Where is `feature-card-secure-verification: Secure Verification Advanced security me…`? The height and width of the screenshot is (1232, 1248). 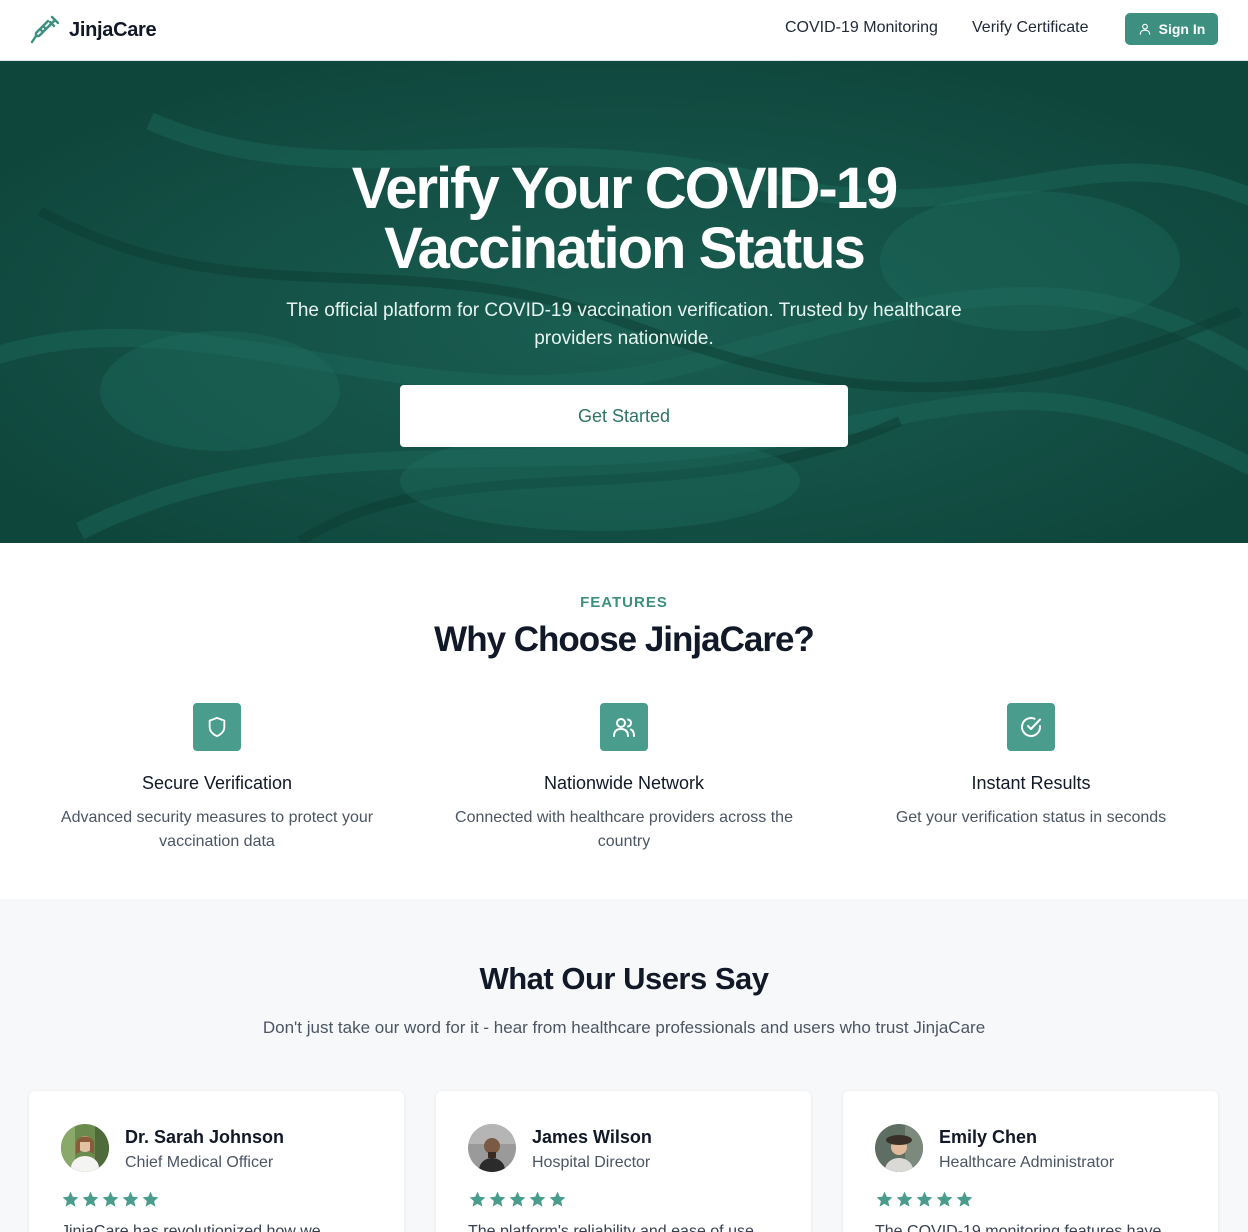
feature-card-secure-verification: Secure Verification Advanced security me… is located at coordinates (217, 778).